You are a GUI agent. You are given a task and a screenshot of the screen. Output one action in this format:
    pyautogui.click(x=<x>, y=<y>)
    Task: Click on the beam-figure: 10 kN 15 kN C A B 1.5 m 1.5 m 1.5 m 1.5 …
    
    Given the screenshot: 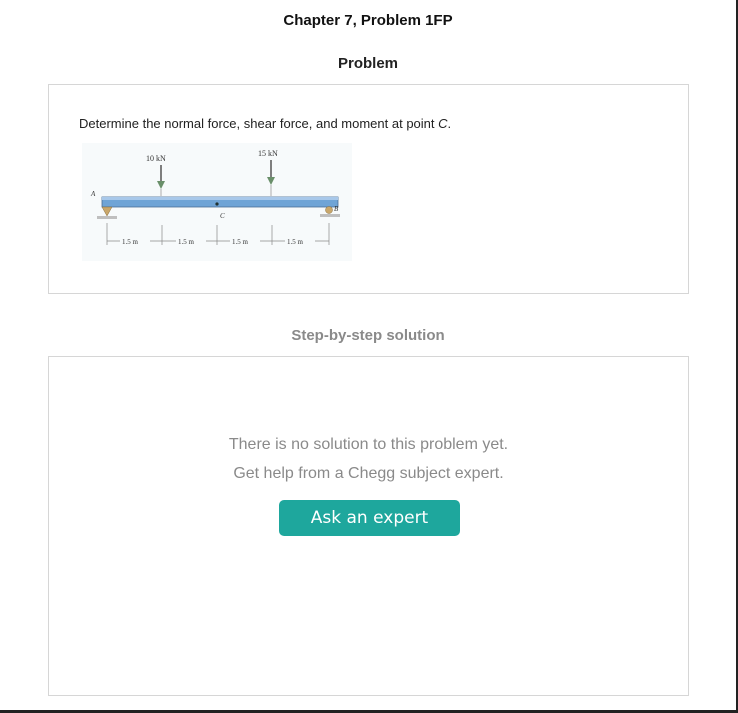 What is the action you would take?
    pyautogui.click(x=217, y=202)
    